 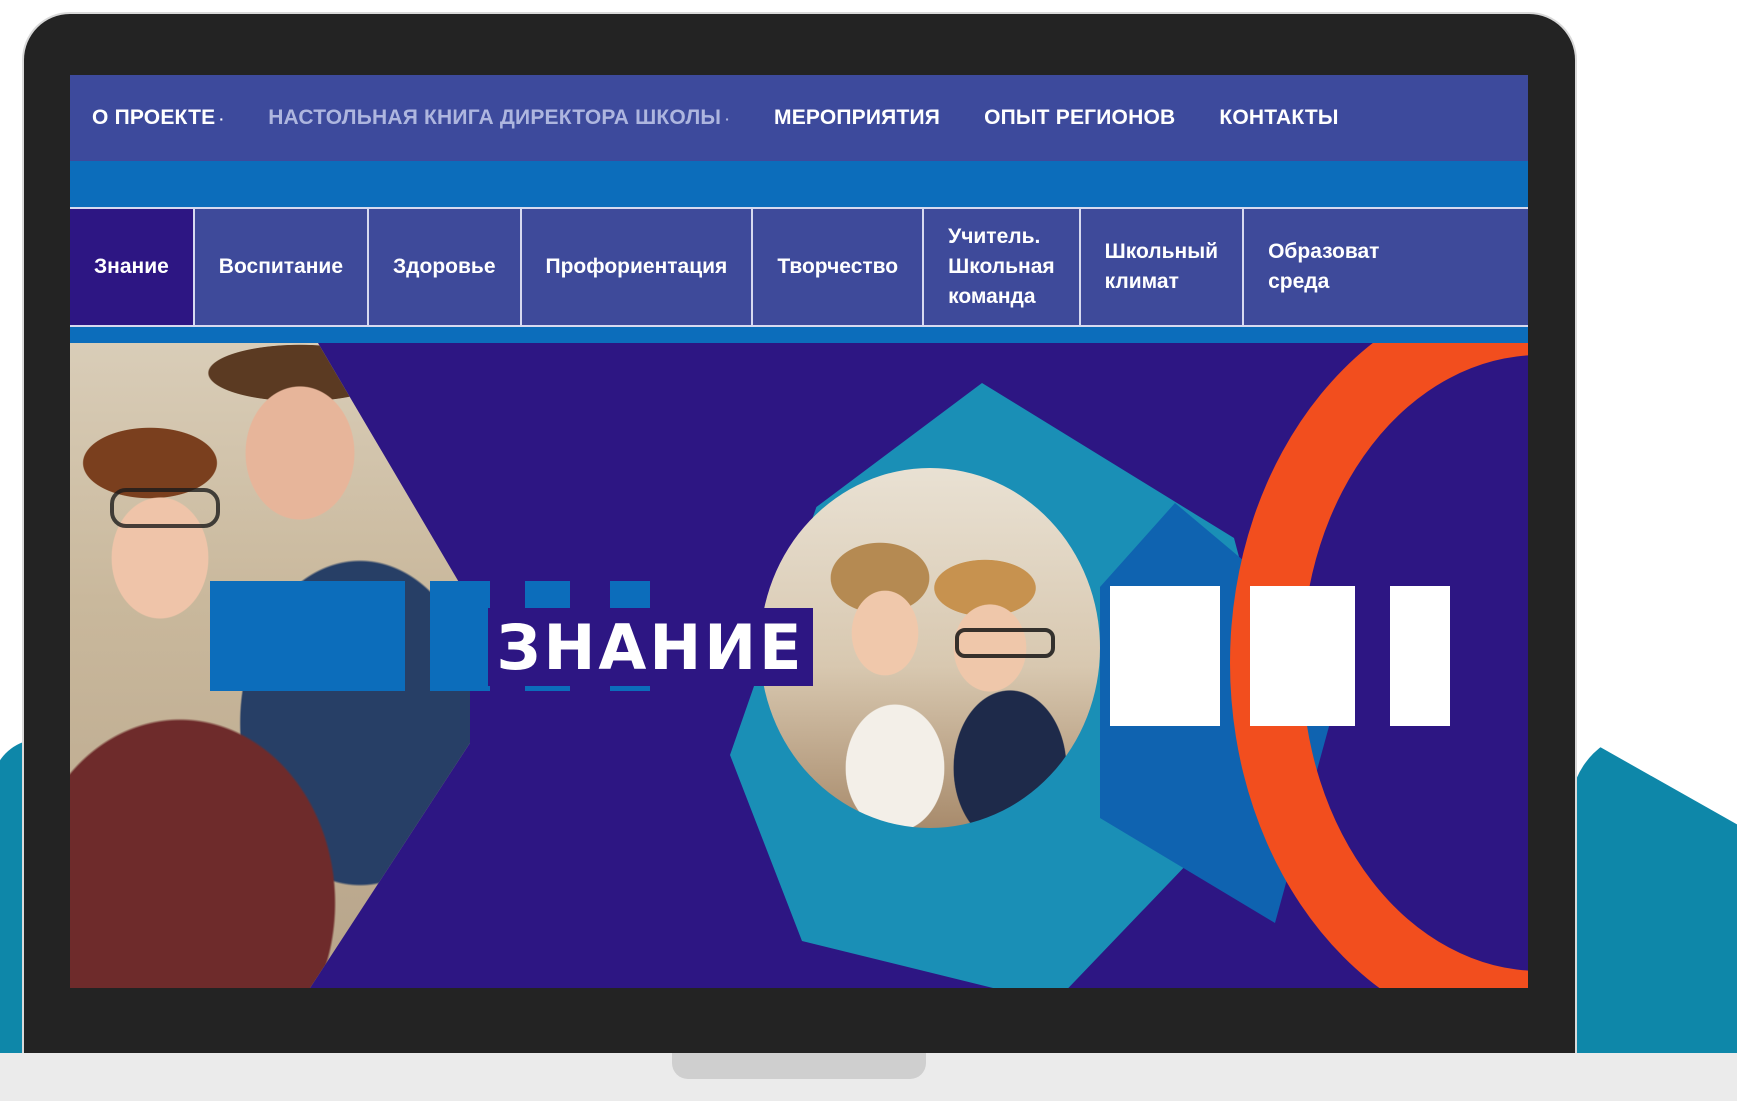 I want to click on tabs-underline-band, so click(x=799, y=335).